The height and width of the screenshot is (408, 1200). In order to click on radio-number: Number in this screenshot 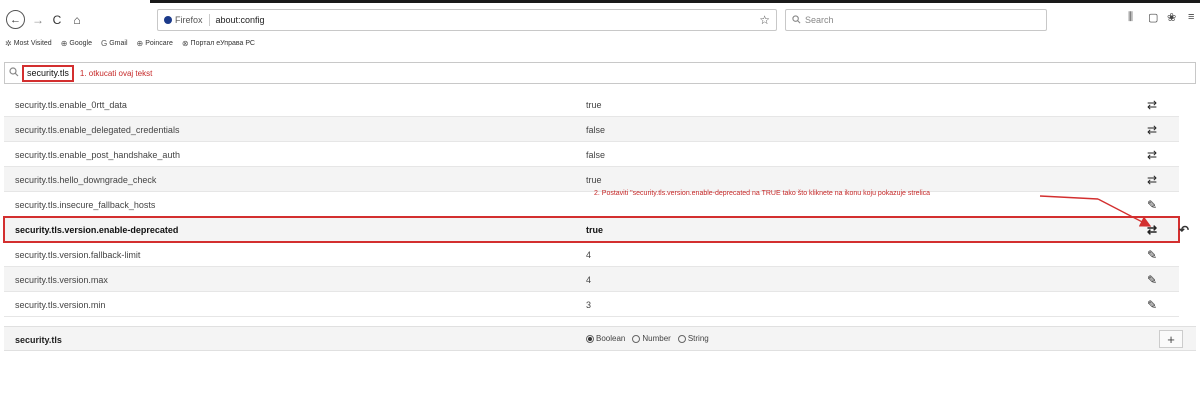, I will do `click(651, 338)`.